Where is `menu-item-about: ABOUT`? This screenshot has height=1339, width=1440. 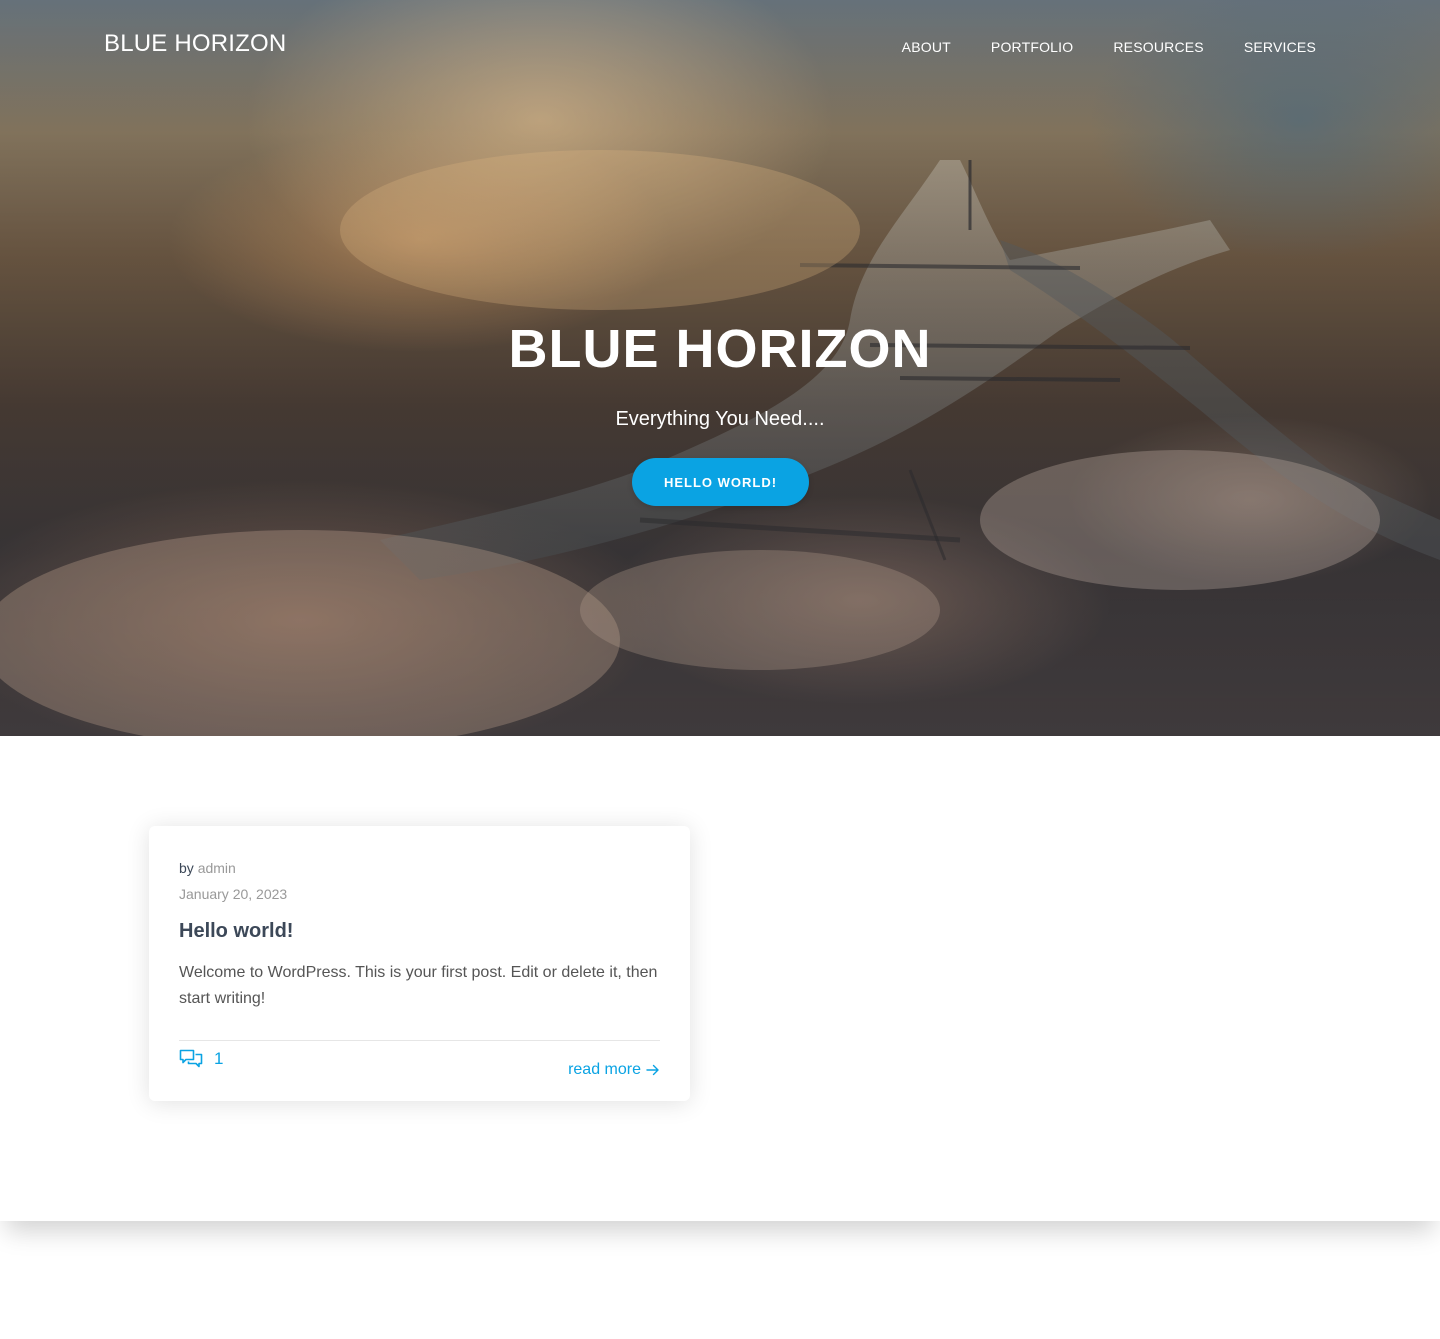 menu-item-about: ABOUT is located at coordinates (926, 46).